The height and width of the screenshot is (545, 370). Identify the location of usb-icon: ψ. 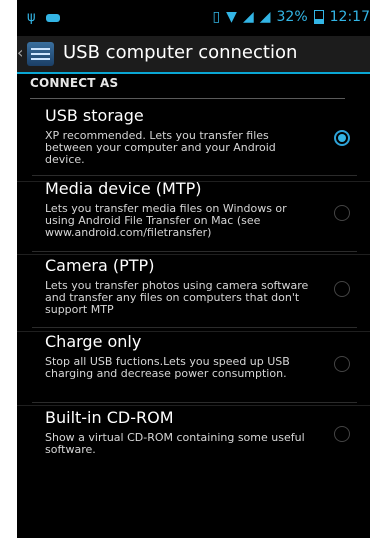
(31, 17).